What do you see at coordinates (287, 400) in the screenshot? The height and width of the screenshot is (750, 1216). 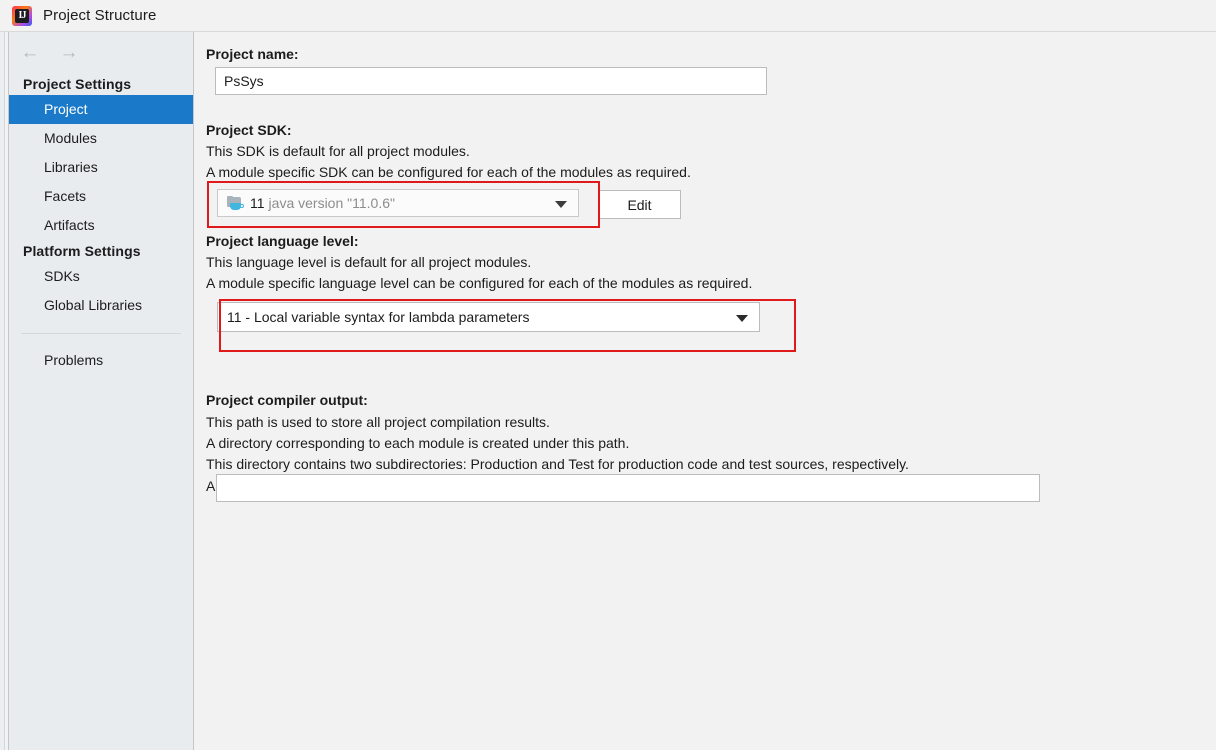 I see `compiler-output-label: Project compiler output:` at bounding box center [287, 400].